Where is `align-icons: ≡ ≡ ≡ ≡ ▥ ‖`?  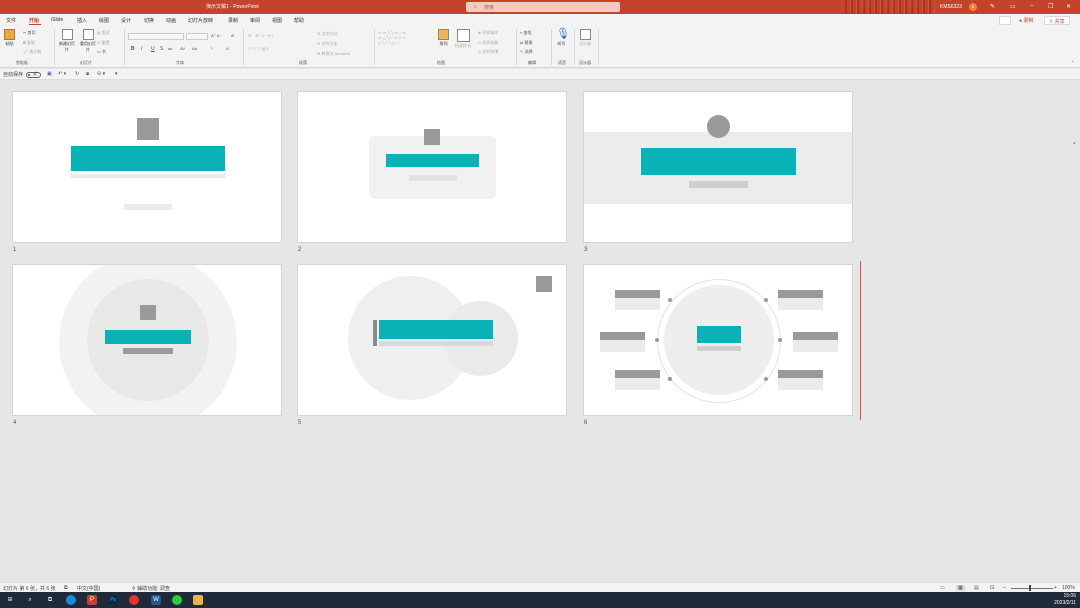
align-icons: ≡ ≡ ≡ ≡ ▥ ‖ is located at coordinates (258, 48).